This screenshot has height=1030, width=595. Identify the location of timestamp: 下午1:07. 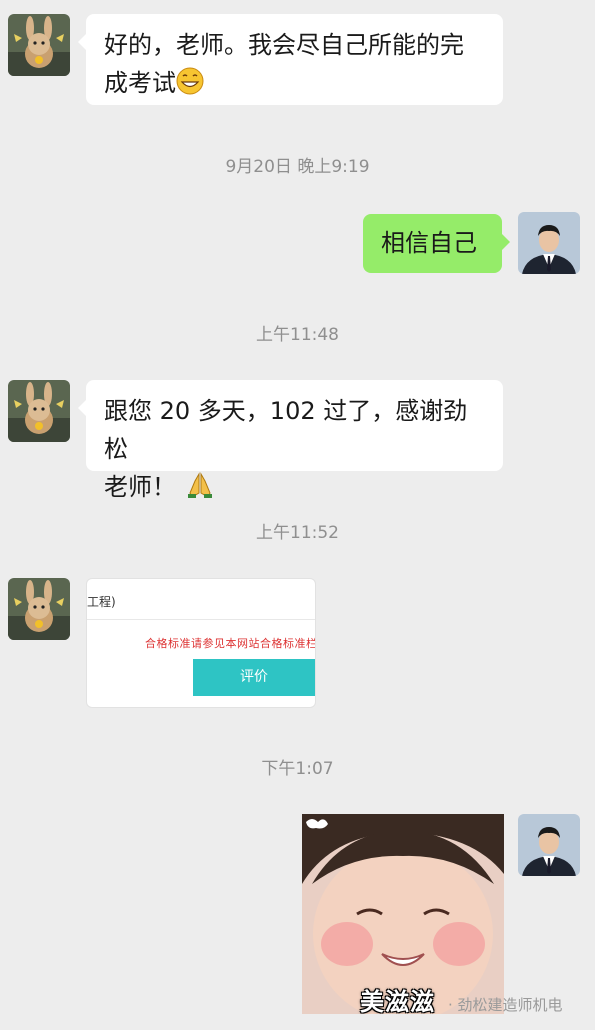
(297, 769).